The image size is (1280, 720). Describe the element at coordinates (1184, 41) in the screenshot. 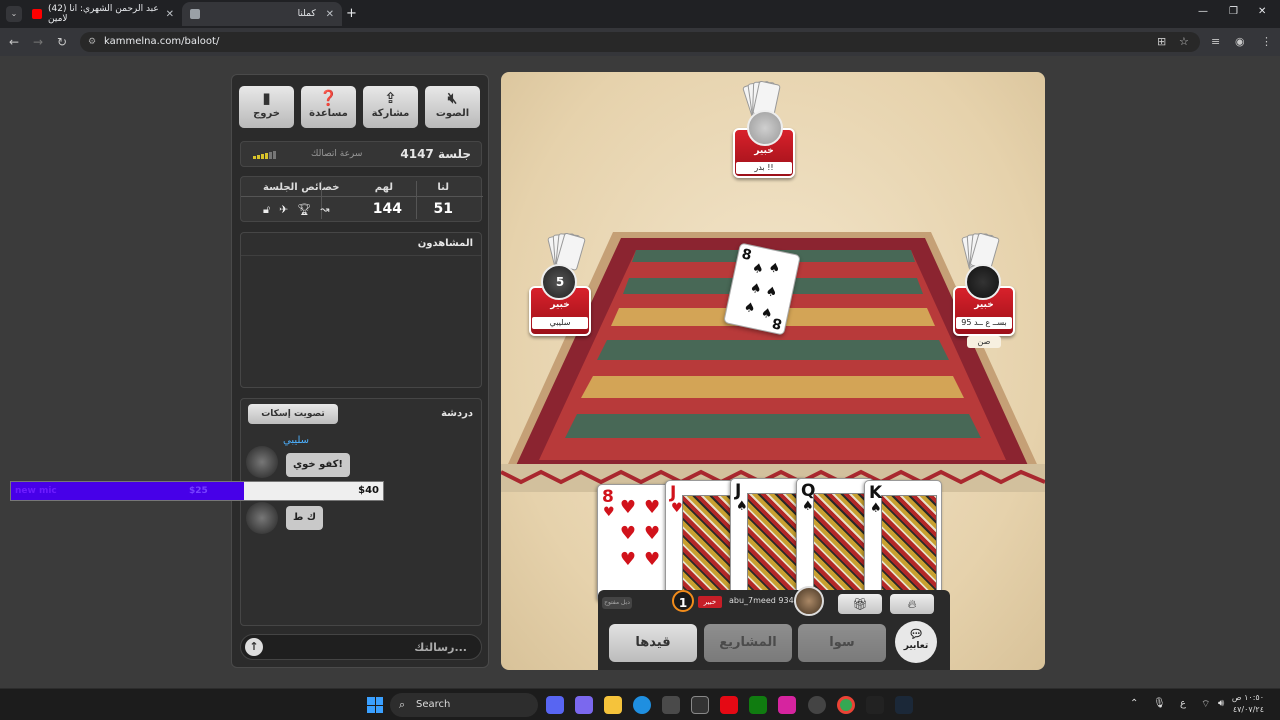

I see `bookmark-star-icon: ☆` at that location.